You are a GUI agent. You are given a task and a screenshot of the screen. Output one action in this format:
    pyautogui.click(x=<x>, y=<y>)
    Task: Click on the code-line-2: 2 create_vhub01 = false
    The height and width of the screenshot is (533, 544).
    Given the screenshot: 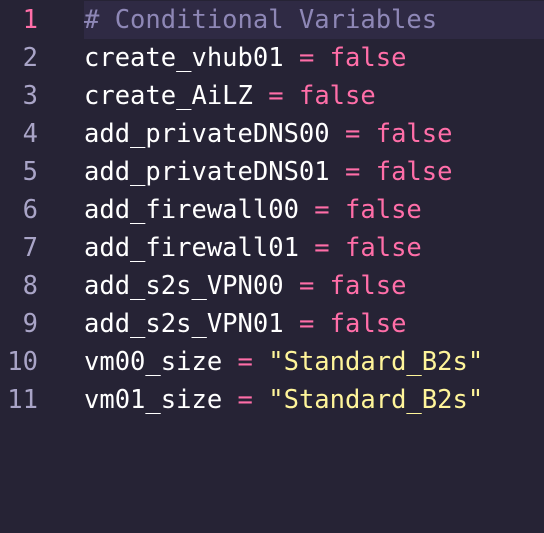 What is the action you would take?
    pyautogui.click(x=272, y=58)
    